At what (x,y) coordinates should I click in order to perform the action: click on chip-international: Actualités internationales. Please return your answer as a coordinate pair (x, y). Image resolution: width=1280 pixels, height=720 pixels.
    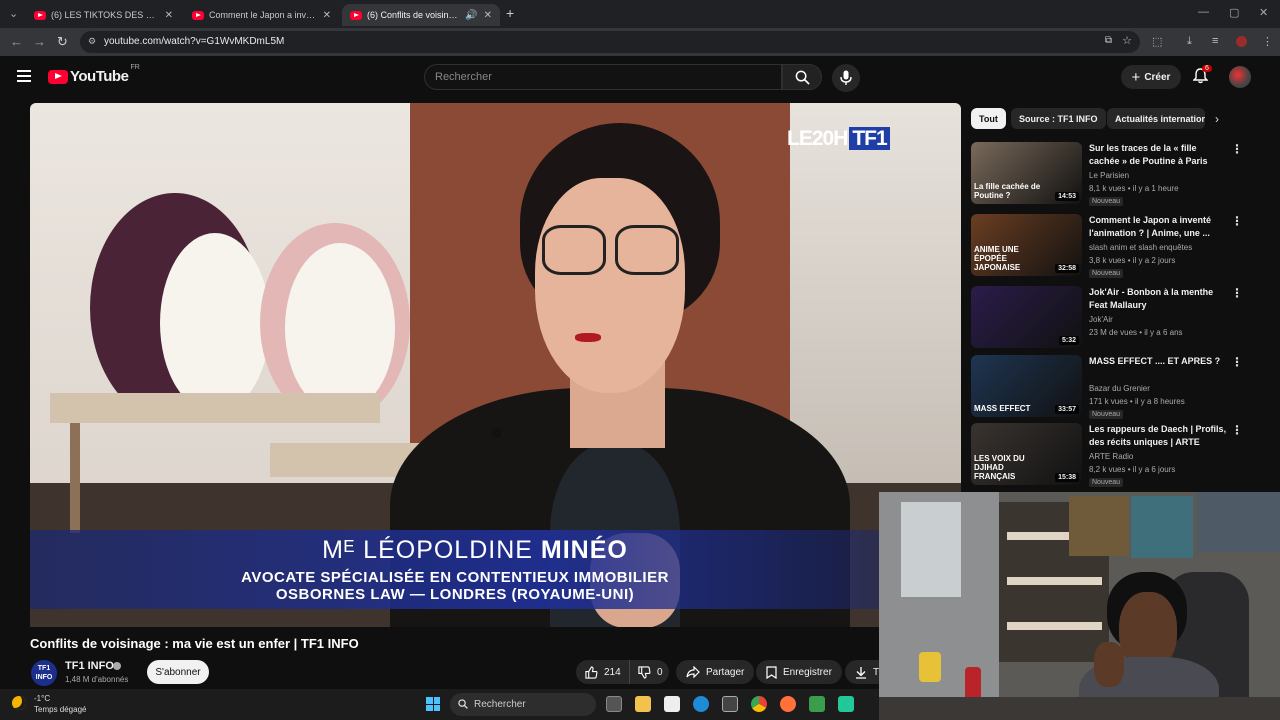
    Looking at the image, I should click on (1156, 118).